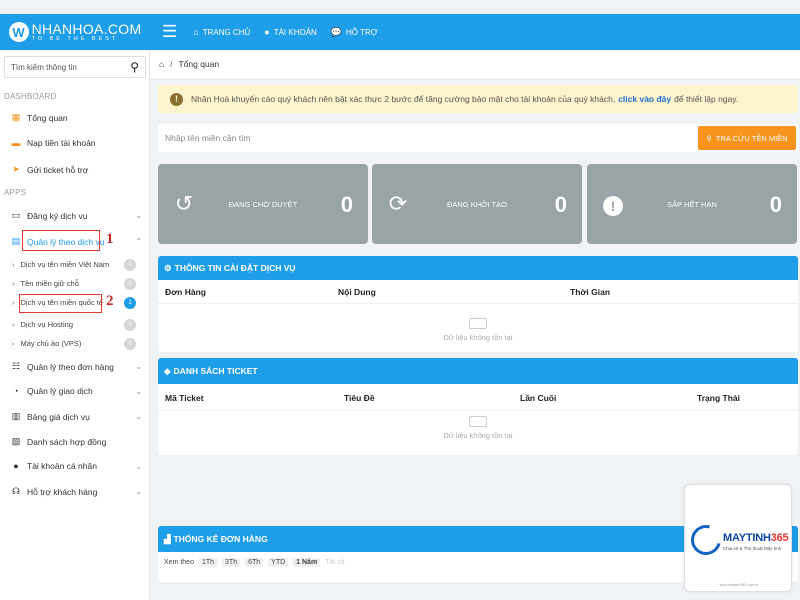  Describe the element at coordinates (478, 138) in the screenshot. I see `domain-search: Nhập tên miền cần tìm ⚲ TRA CỨU TÊN MIỀN` at that location.